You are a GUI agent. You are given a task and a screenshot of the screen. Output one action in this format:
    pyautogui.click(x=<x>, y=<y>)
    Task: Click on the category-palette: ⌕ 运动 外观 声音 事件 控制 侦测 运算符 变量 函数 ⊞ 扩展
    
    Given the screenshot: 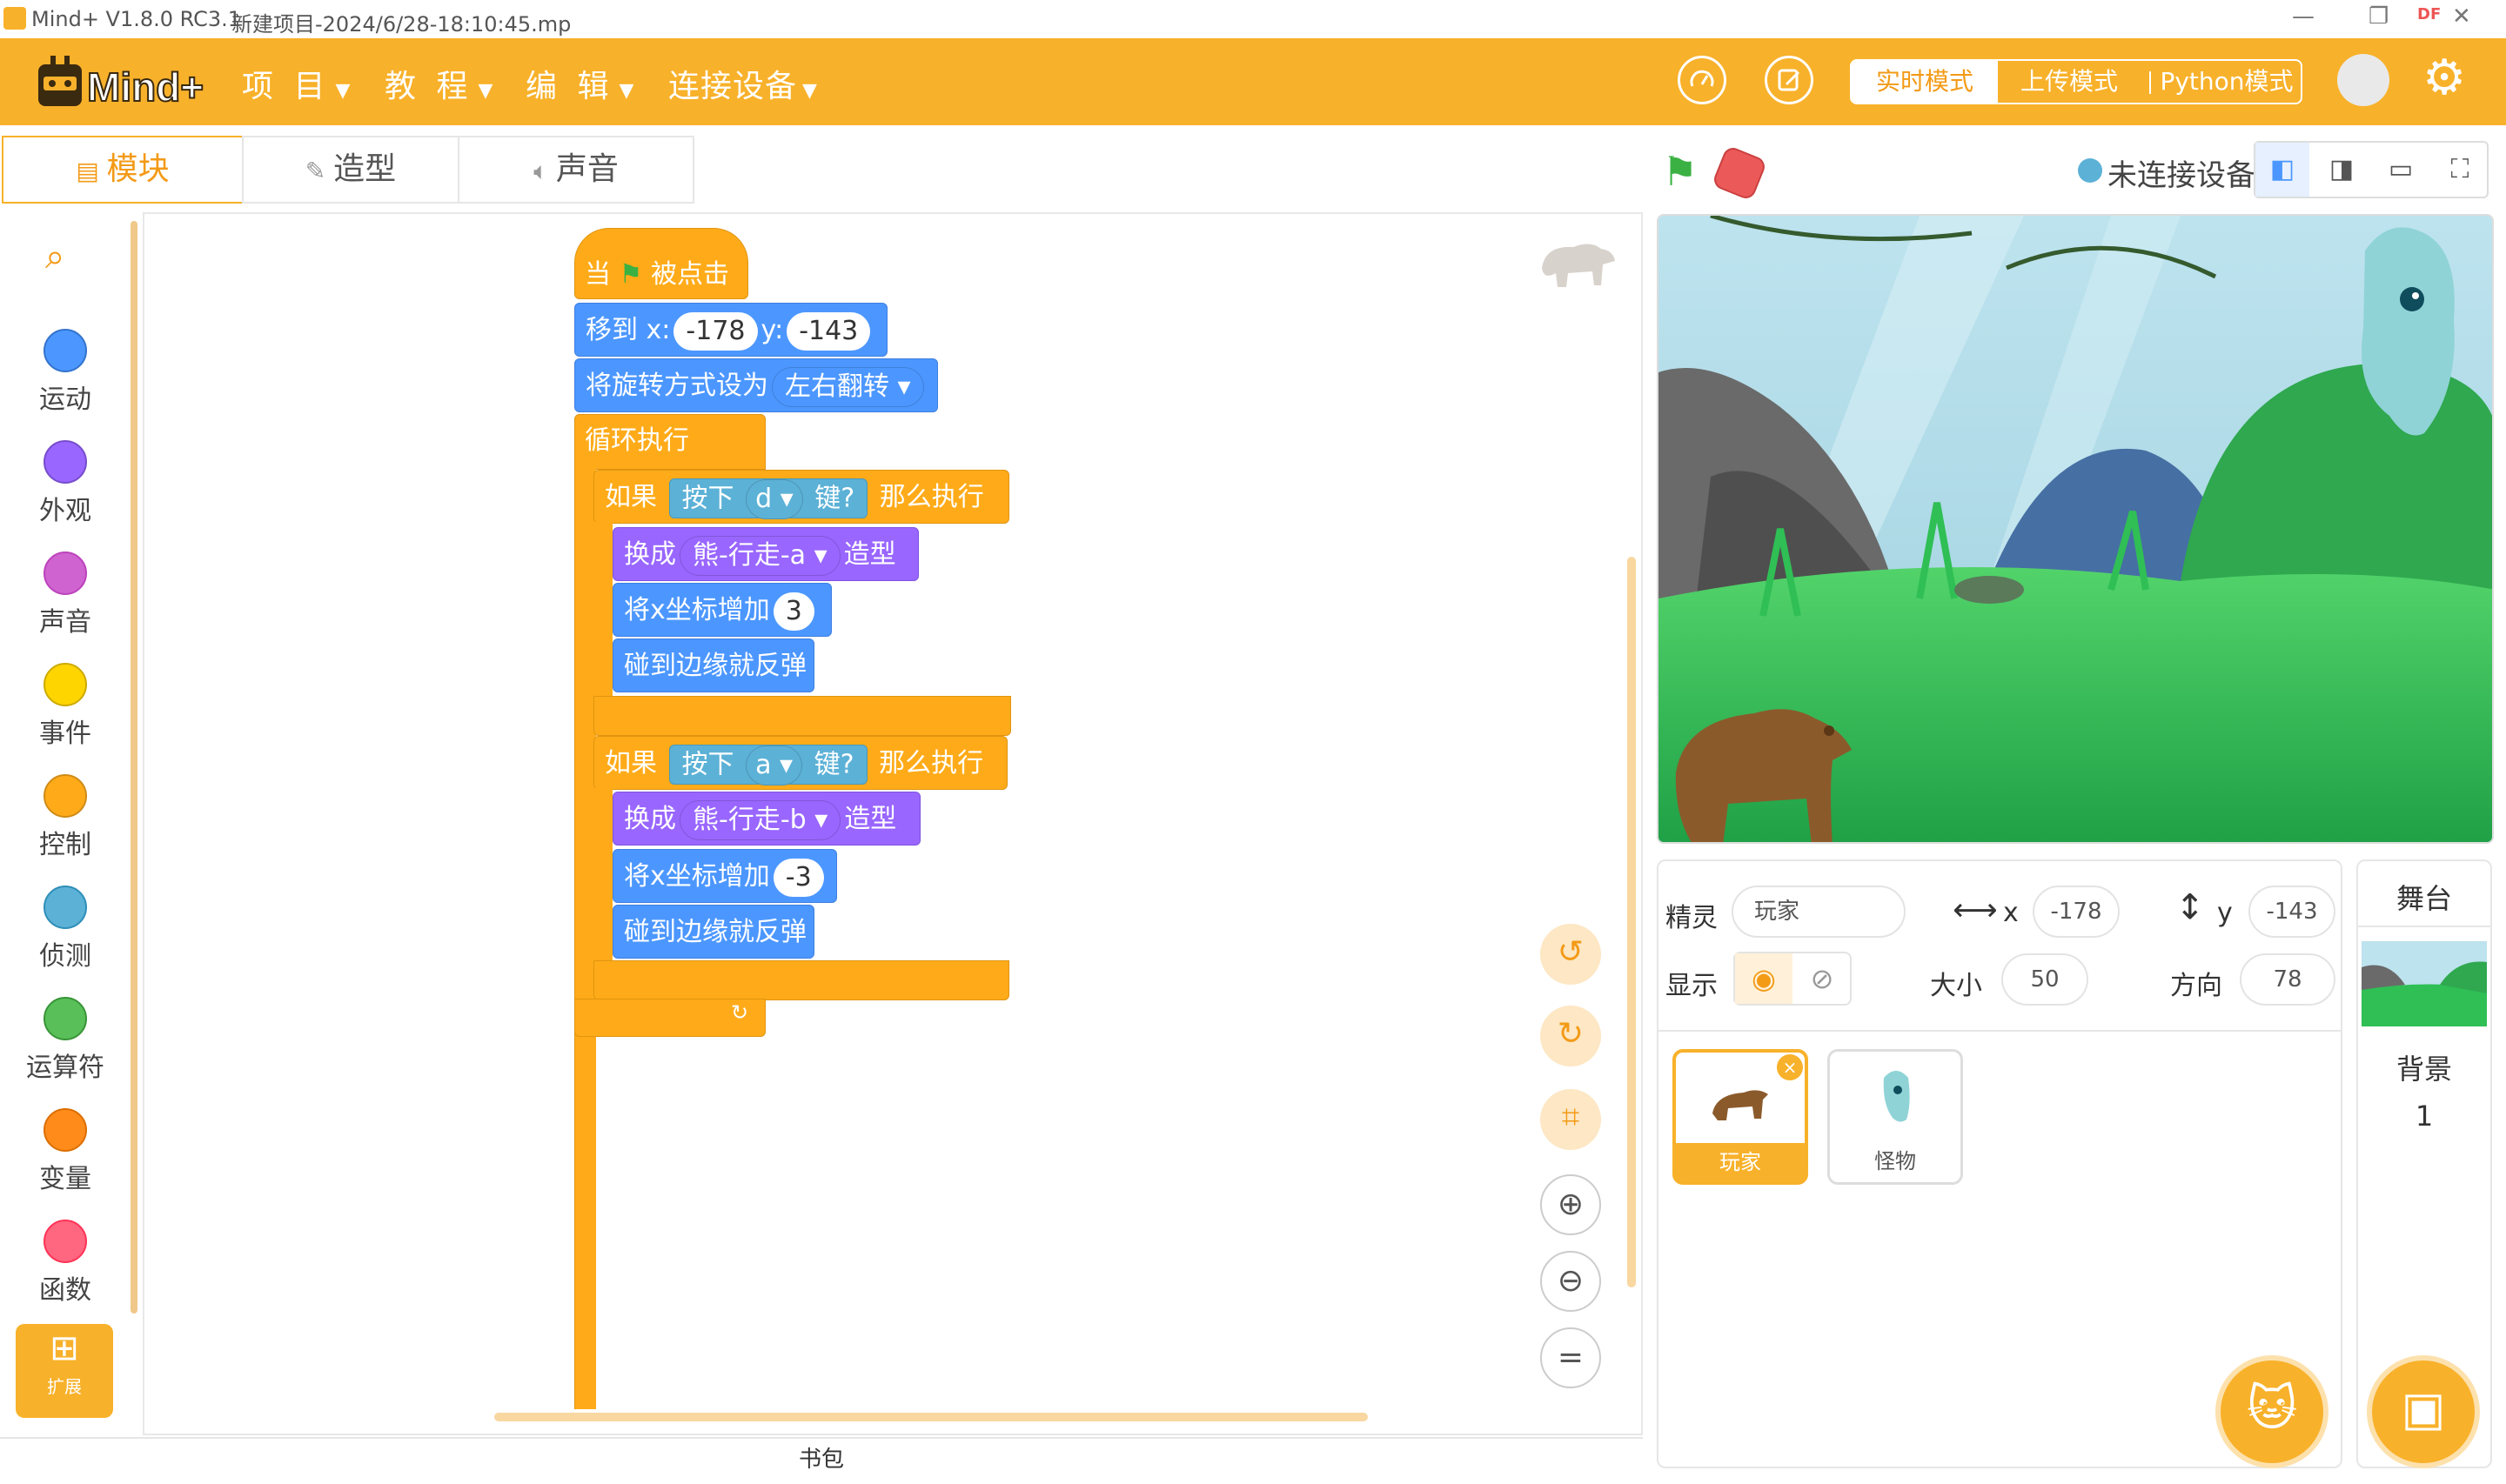 What is the action you would take?
    pyautogui.click(x=69, y=823)
    